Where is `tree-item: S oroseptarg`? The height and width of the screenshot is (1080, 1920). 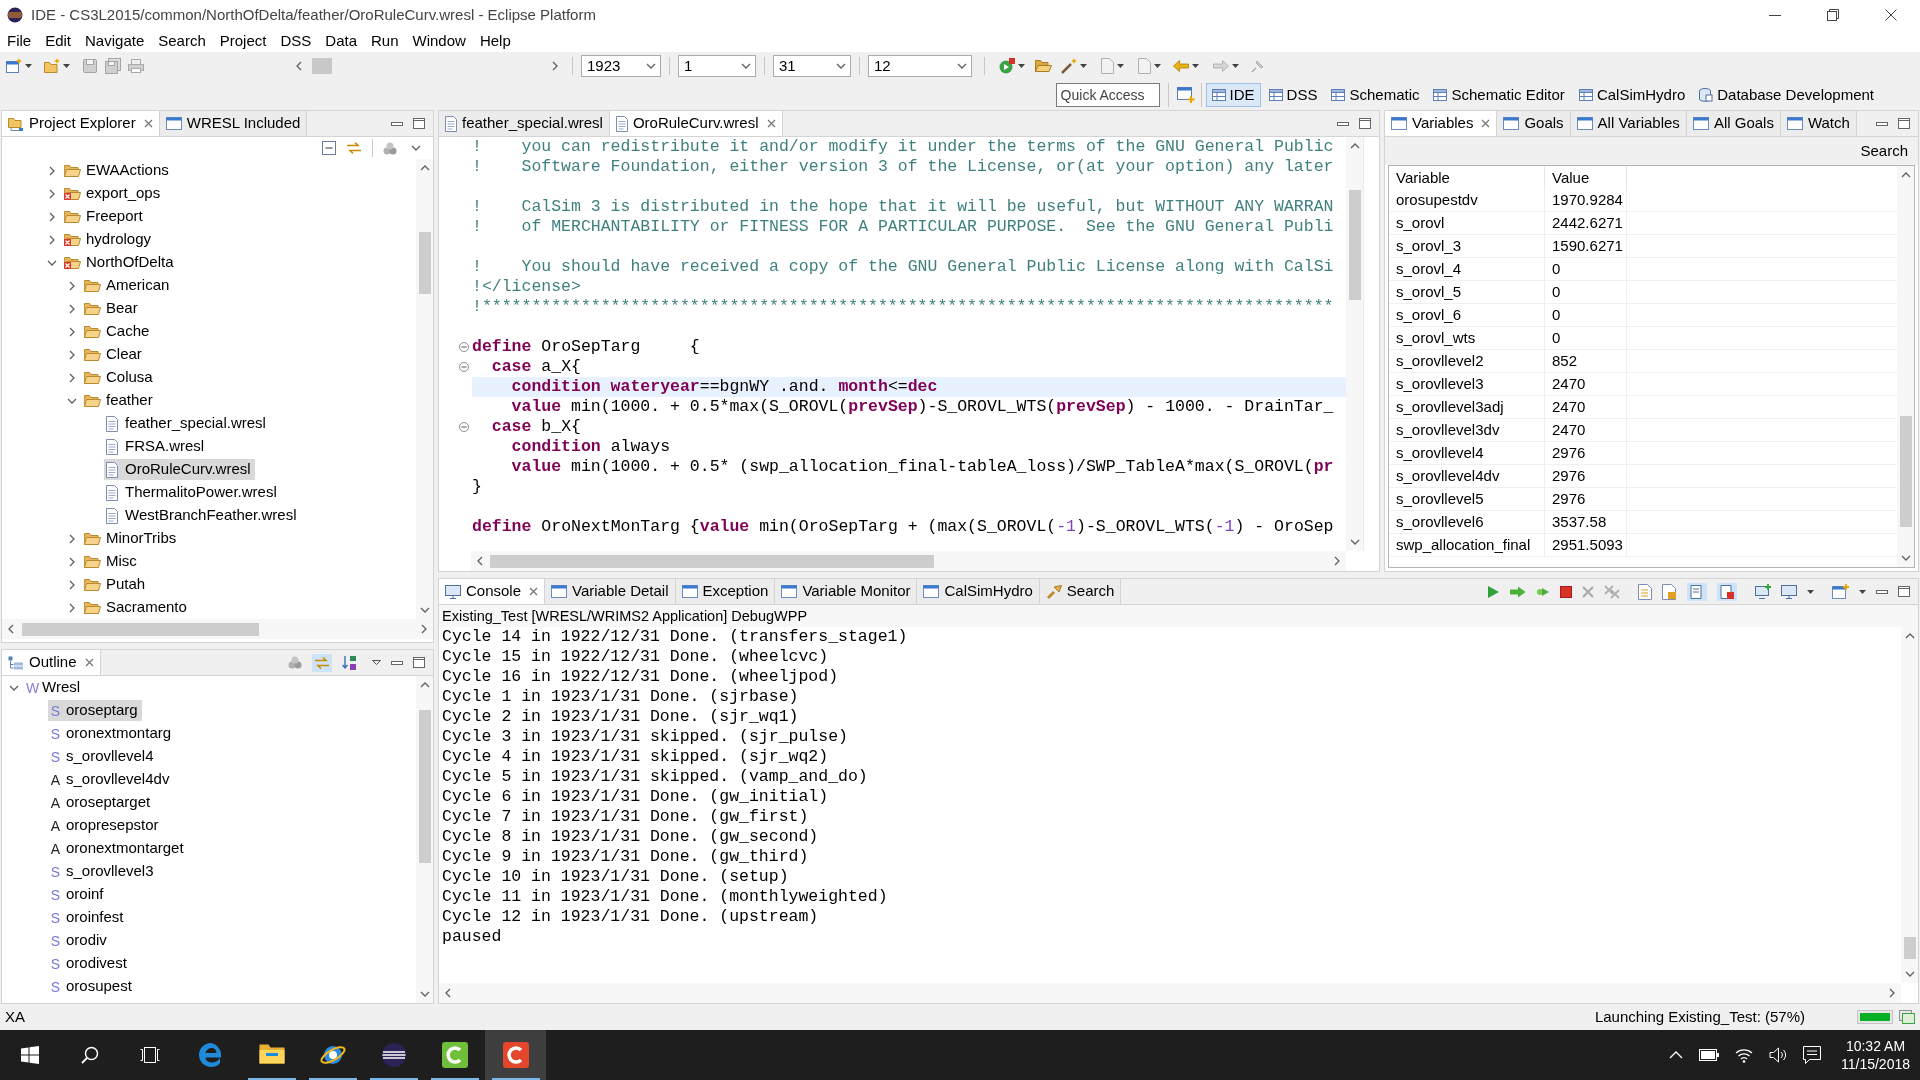
tree-item: S oroseptarg is located at coordinates (95, 710).